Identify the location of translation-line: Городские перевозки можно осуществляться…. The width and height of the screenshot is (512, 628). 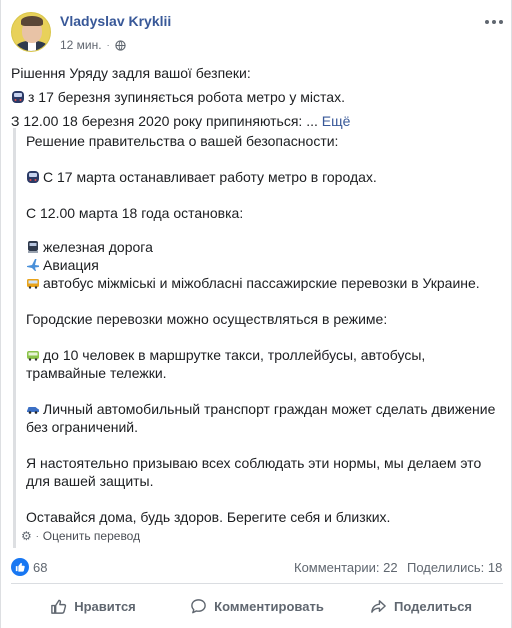
(207, 319).